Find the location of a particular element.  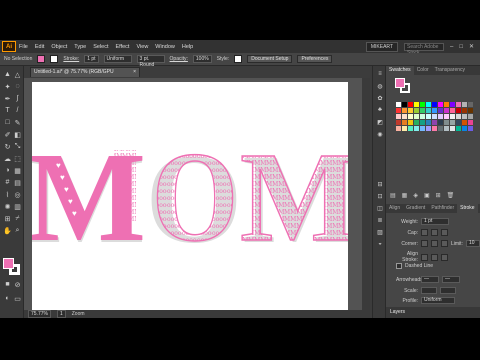

align-inside-button is located at coordinates (434, 257).